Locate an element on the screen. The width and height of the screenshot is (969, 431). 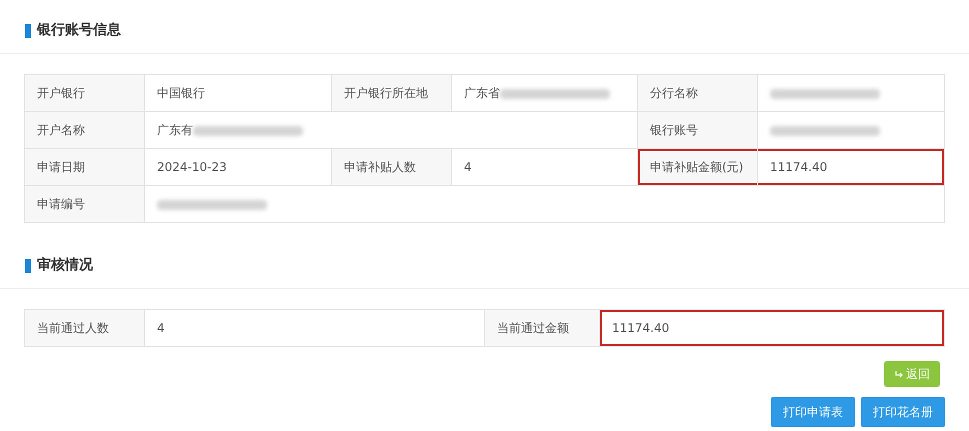
field-label: 开户银行 is located at coordinates (84, 93).